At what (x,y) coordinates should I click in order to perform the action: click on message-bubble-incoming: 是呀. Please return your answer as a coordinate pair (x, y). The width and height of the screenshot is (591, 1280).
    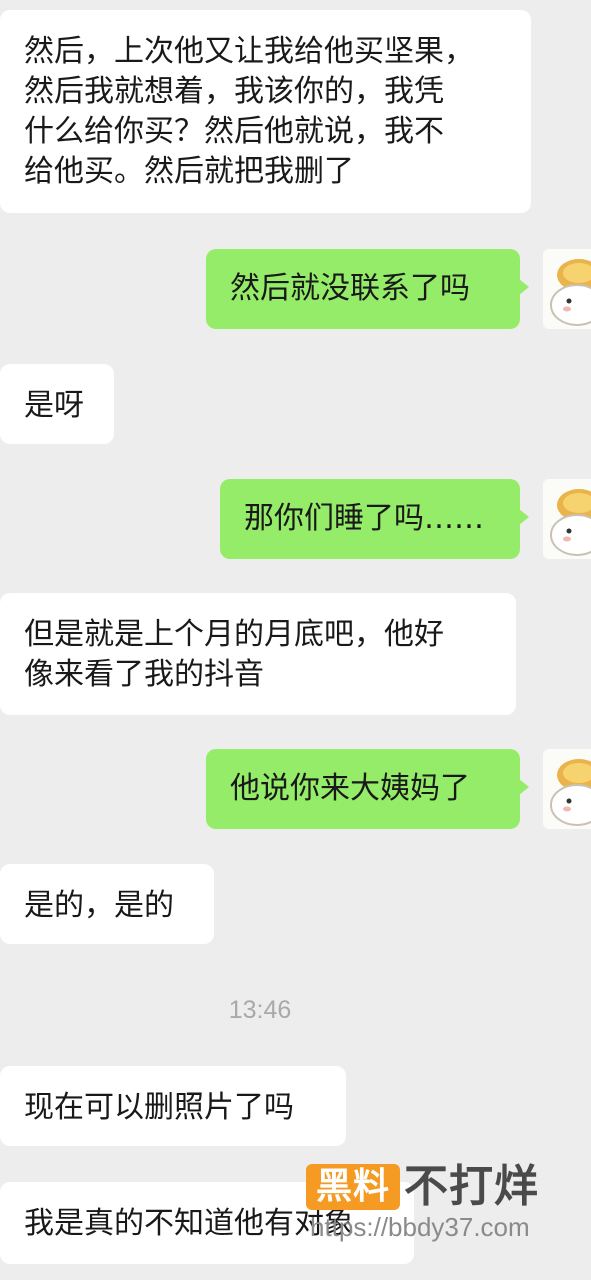
    Looking at the image, I should click on (57, 404).